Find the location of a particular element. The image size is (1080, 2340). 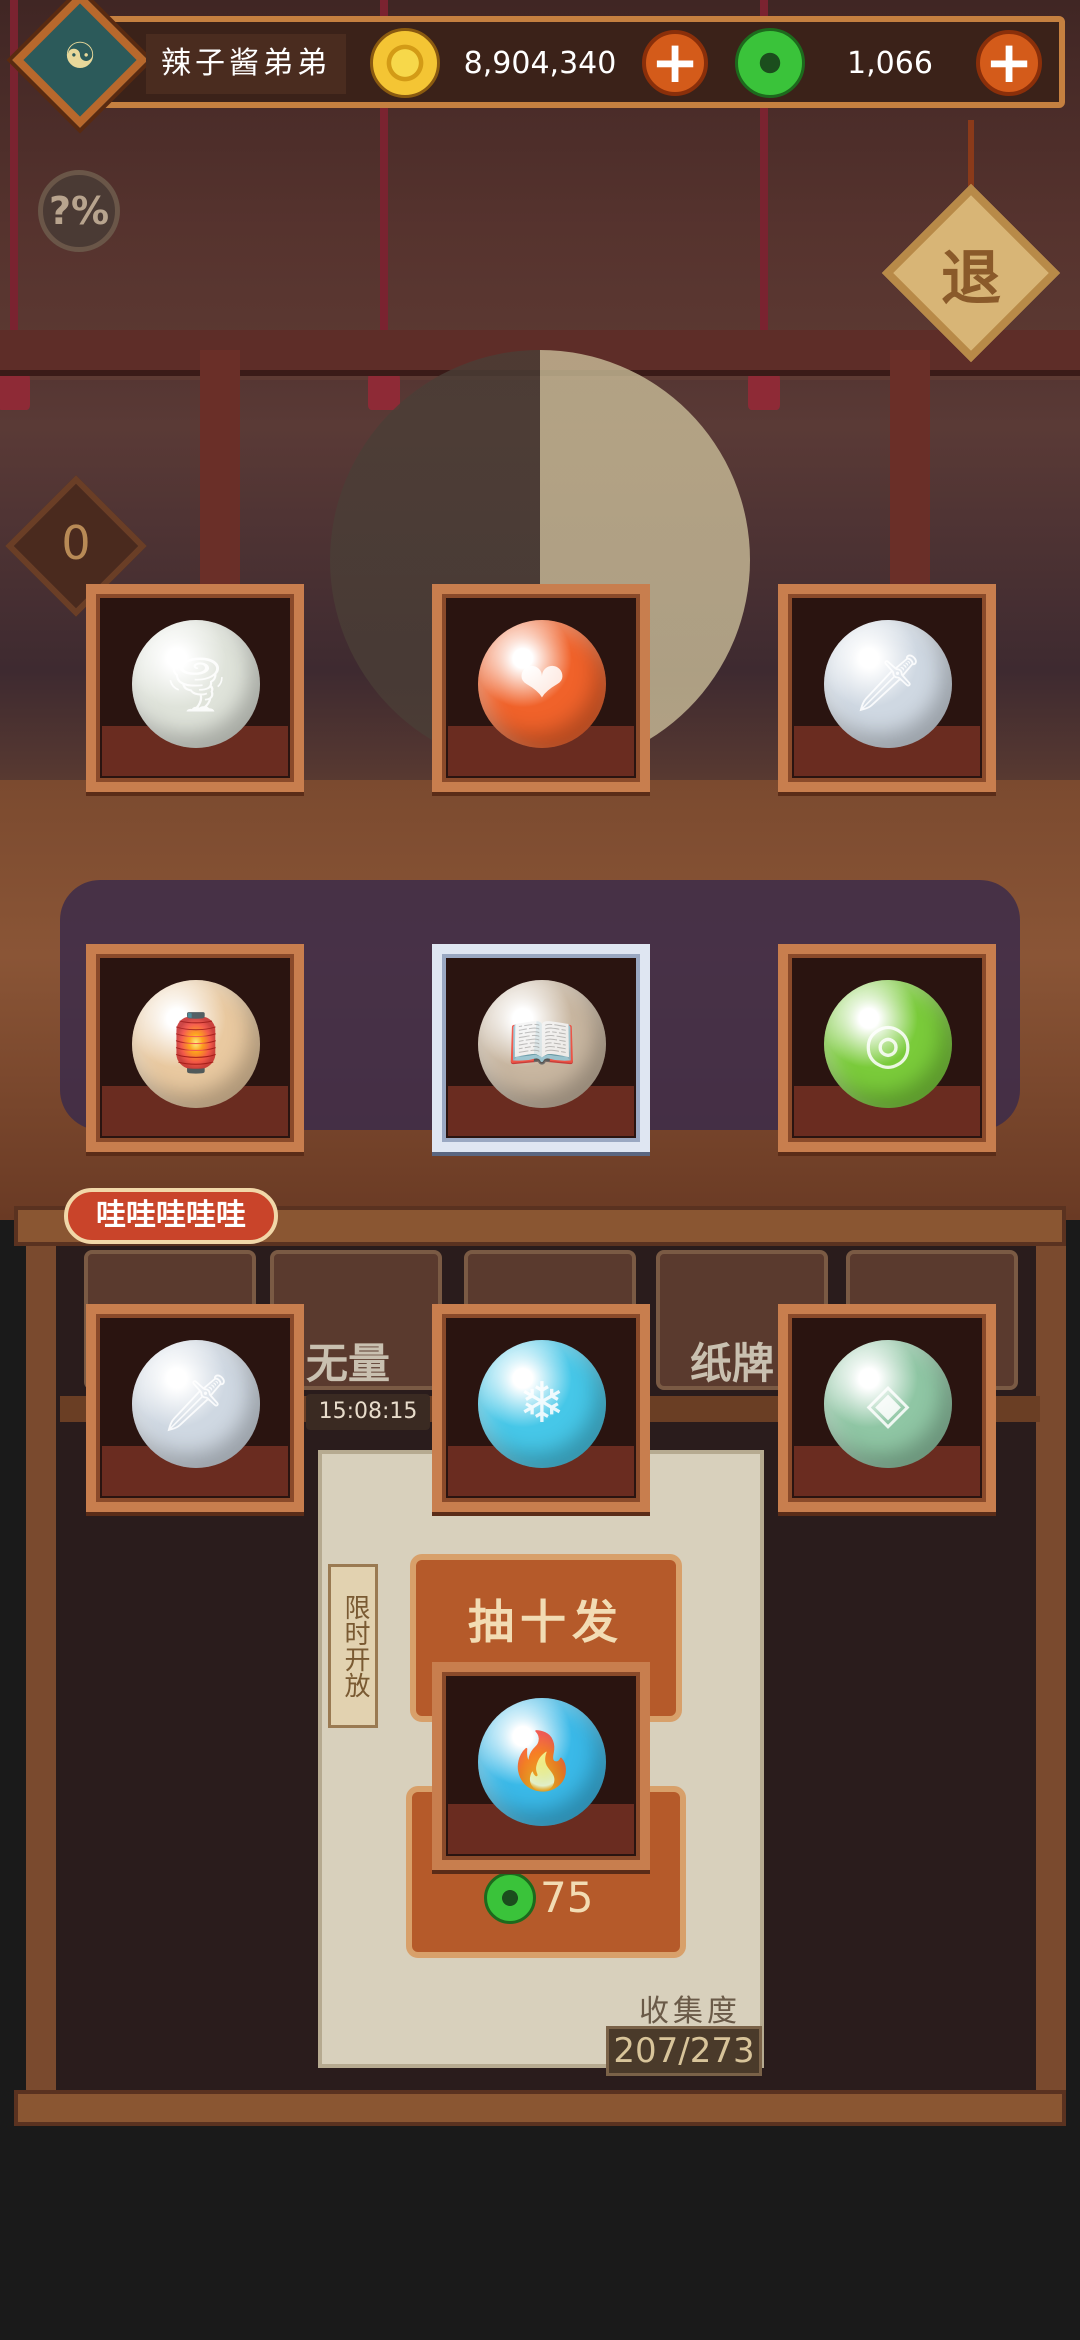

reward-orb: 🔥 is located at coordinates (542, 1762).